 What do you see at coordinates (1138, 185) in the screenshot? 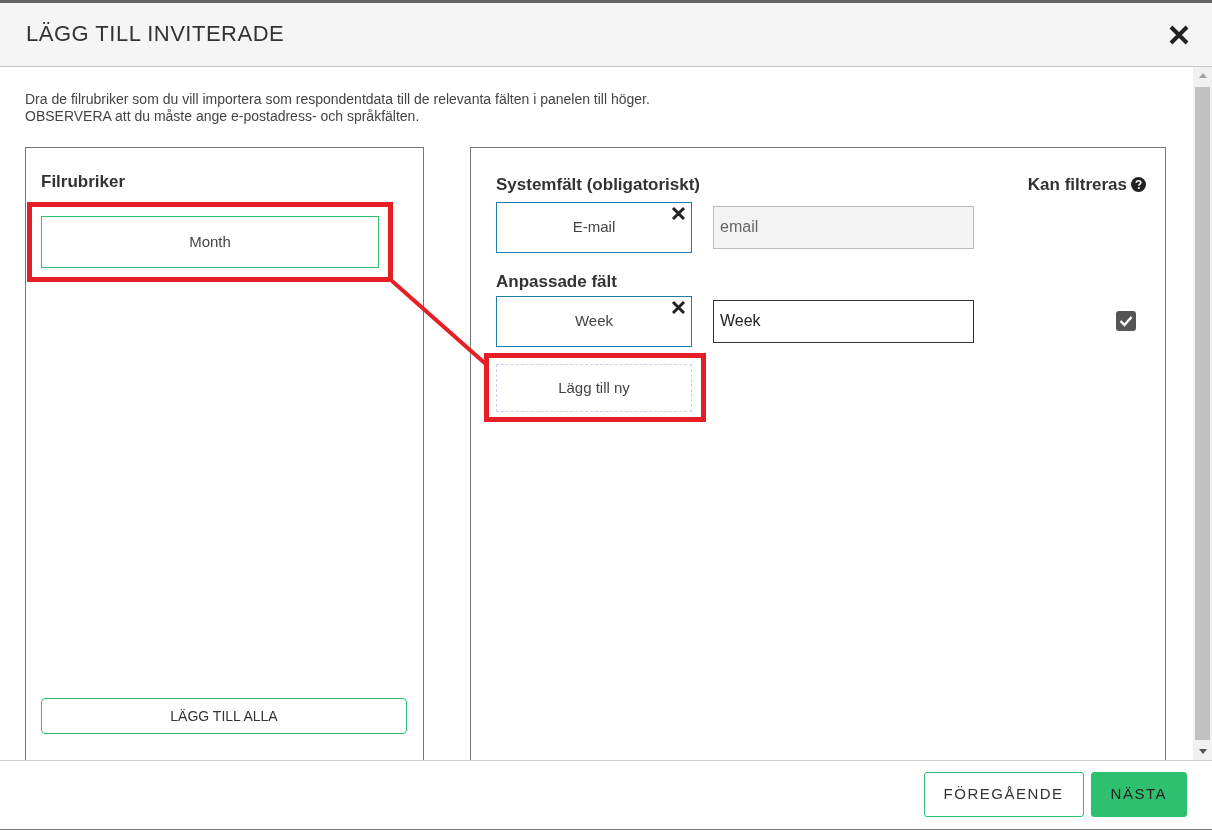
I see `help-icon` at bounding box center [1138, 185].